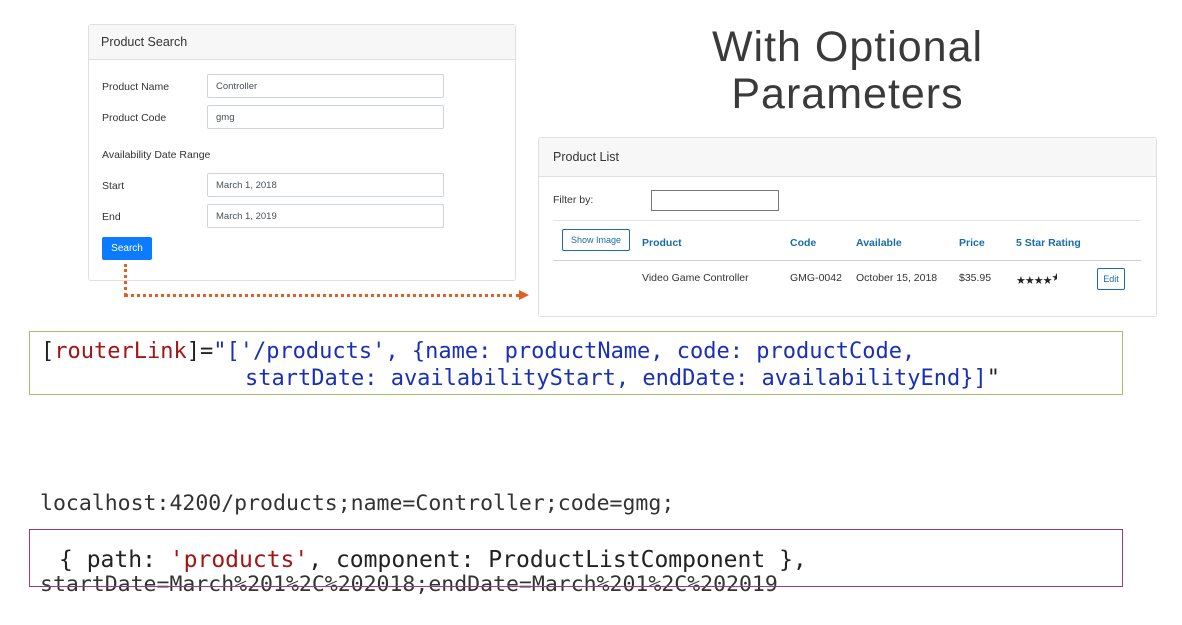  What do you see at coordinates (120, 351) in the screenshot?
I see `code-router-link-attr: routerLink` at bounding box center [120, 351].